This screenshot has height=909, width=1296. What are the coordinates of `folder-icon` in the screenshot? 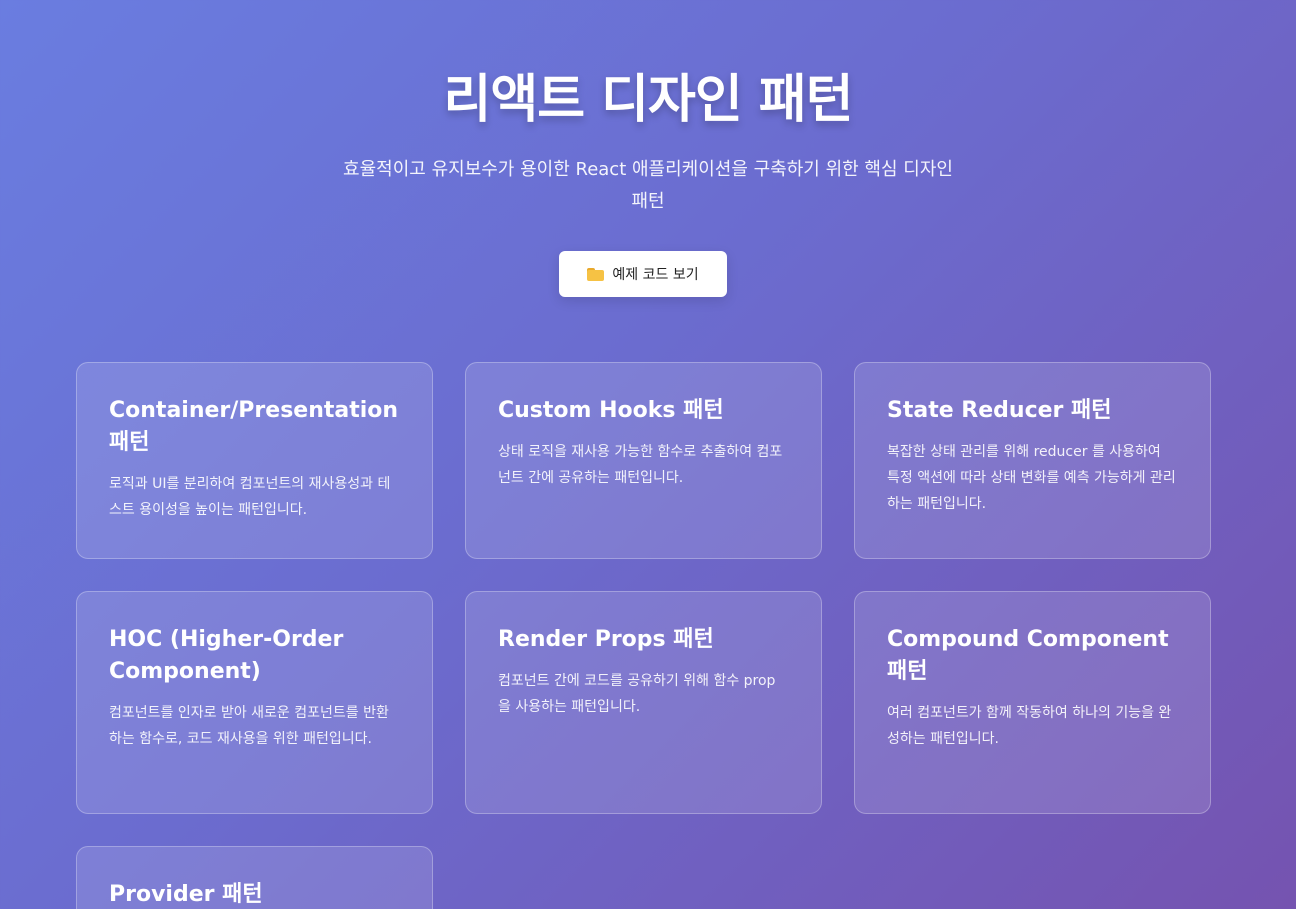 It's located at (596, 274).